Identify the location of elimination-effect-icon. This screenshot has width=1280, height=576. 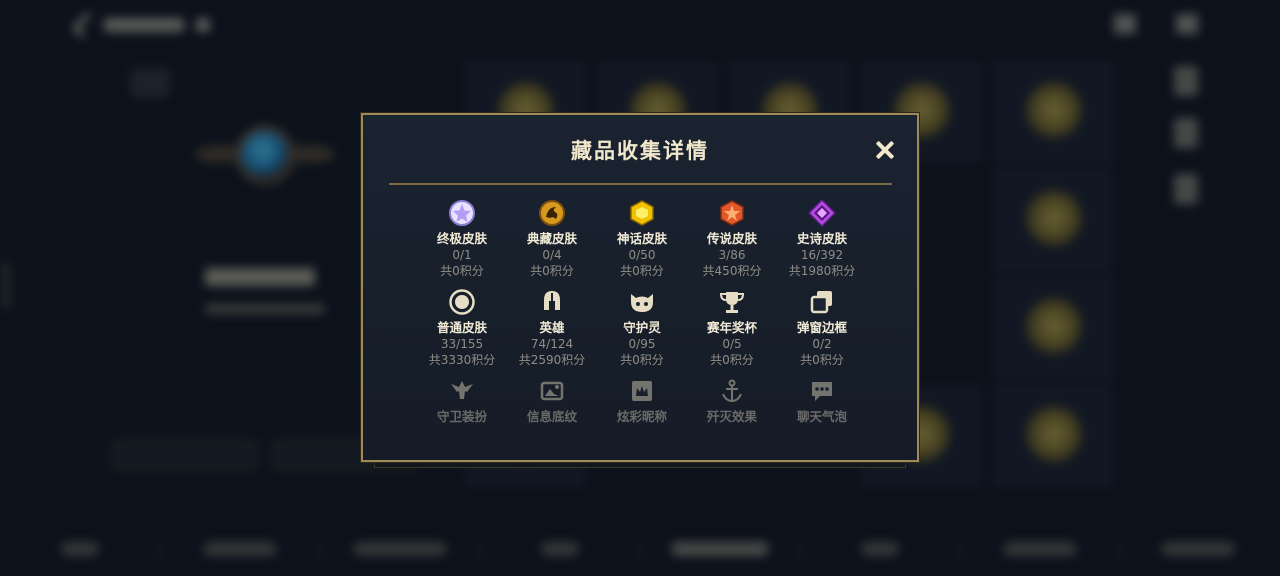
(732, 391).